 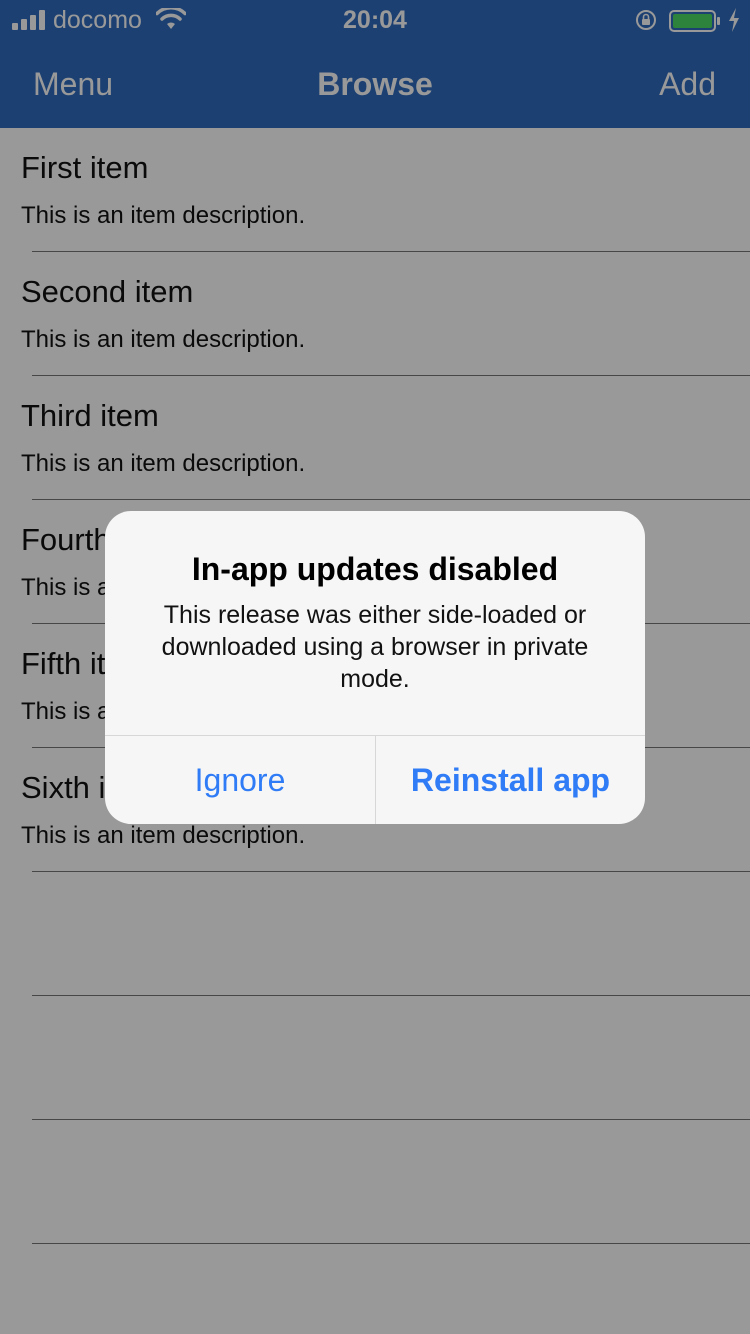 I want to click on ignore-button: Ignore, so click(x=240, y=780).